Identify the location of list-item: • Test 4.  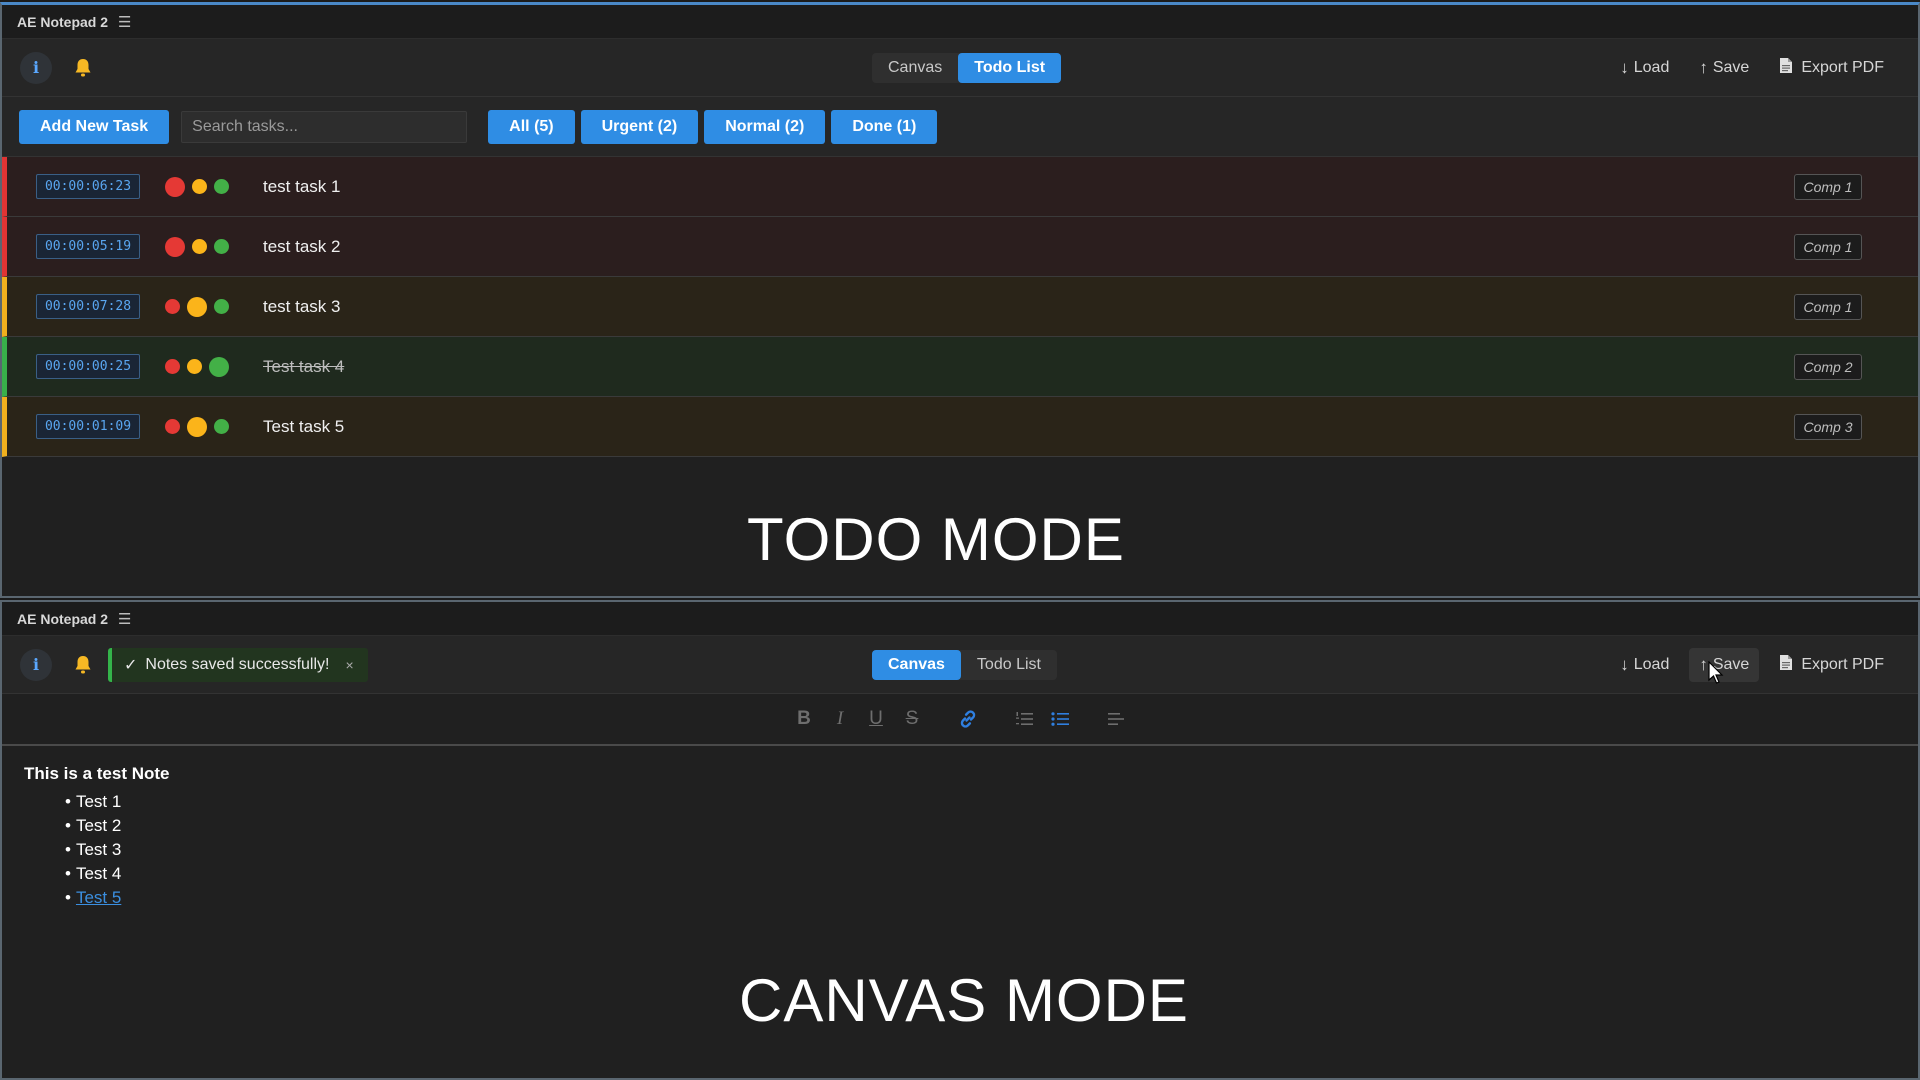
(991, 874).